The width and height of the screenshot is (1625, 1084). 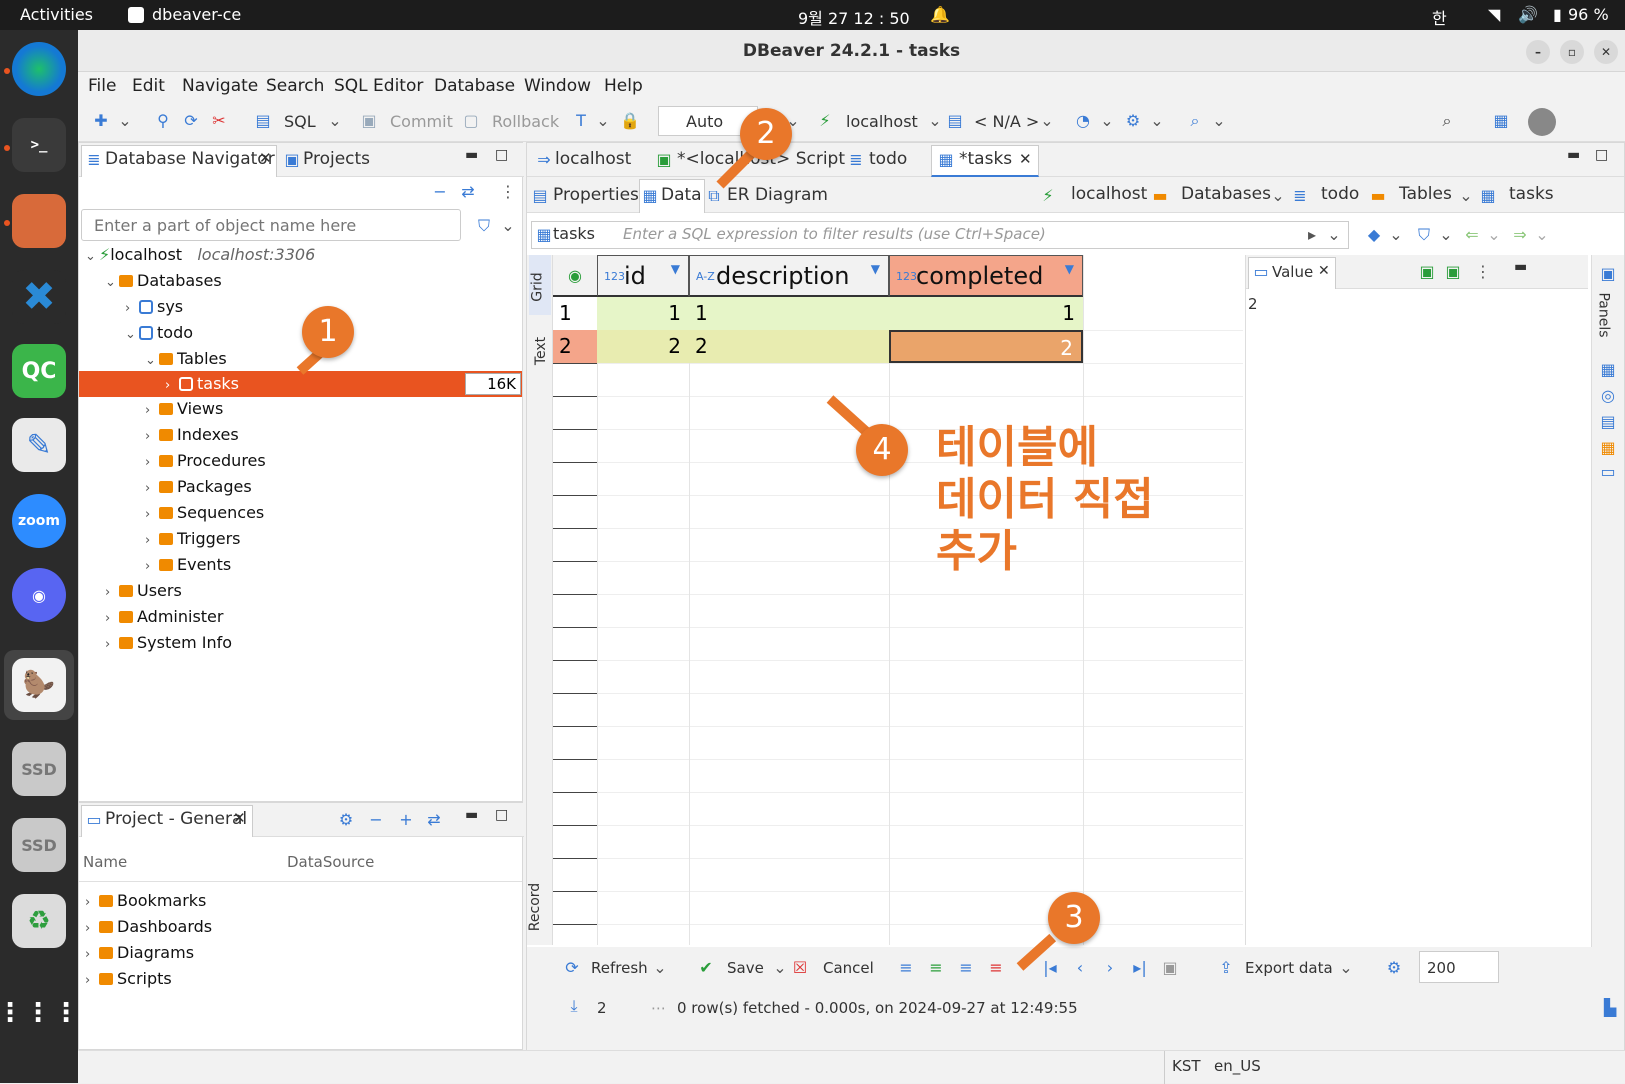 I want to click on row-number: 2, so click(x=575, y=346).